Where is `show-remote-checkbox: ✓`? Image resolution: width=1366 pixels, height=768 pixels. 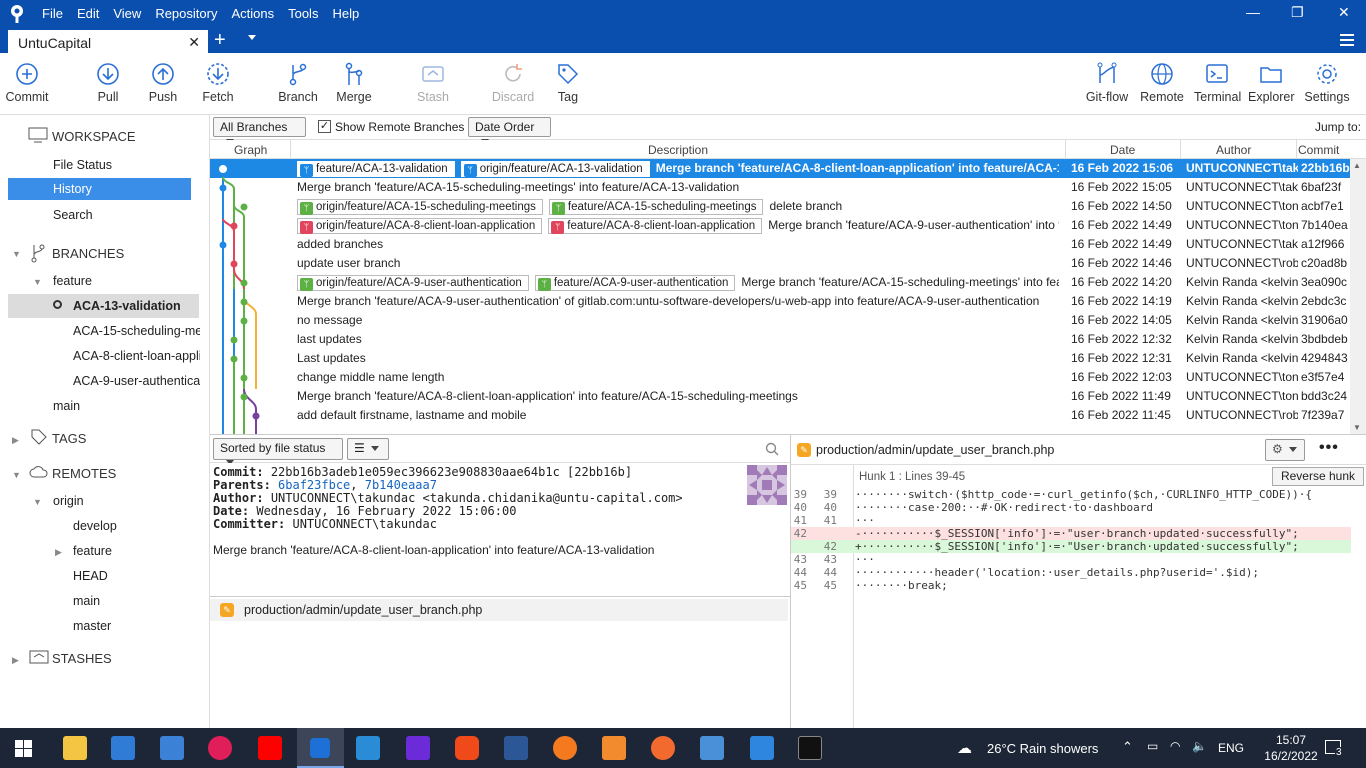 show-remote-checkbox: ✓ is located at coordinates (324, 126).